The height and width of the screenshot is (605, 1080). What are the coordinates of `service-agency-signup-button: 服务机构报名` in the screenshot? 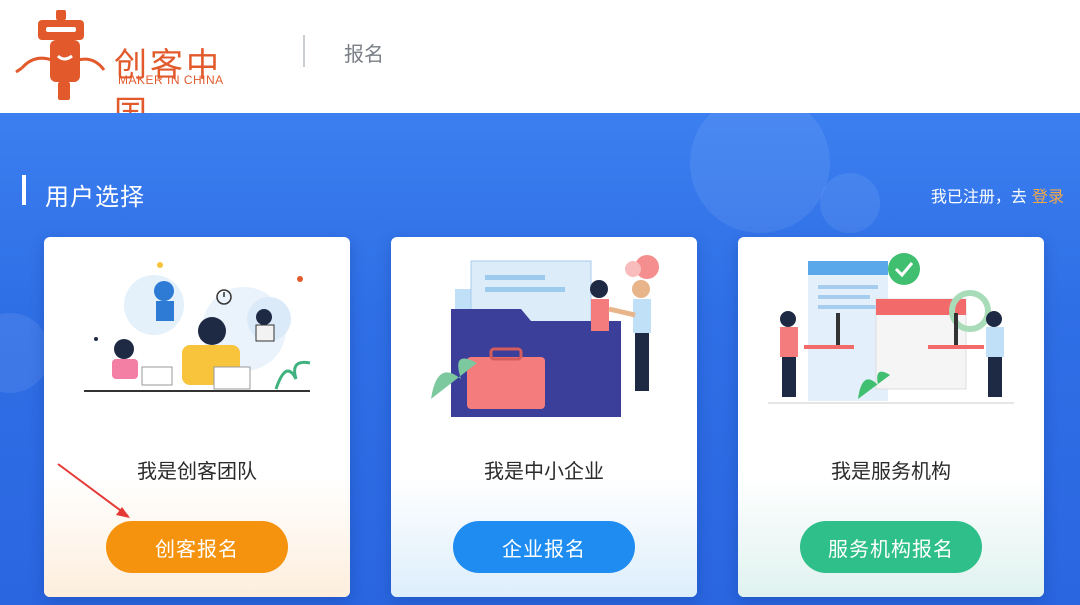 It's located at (891, 547).